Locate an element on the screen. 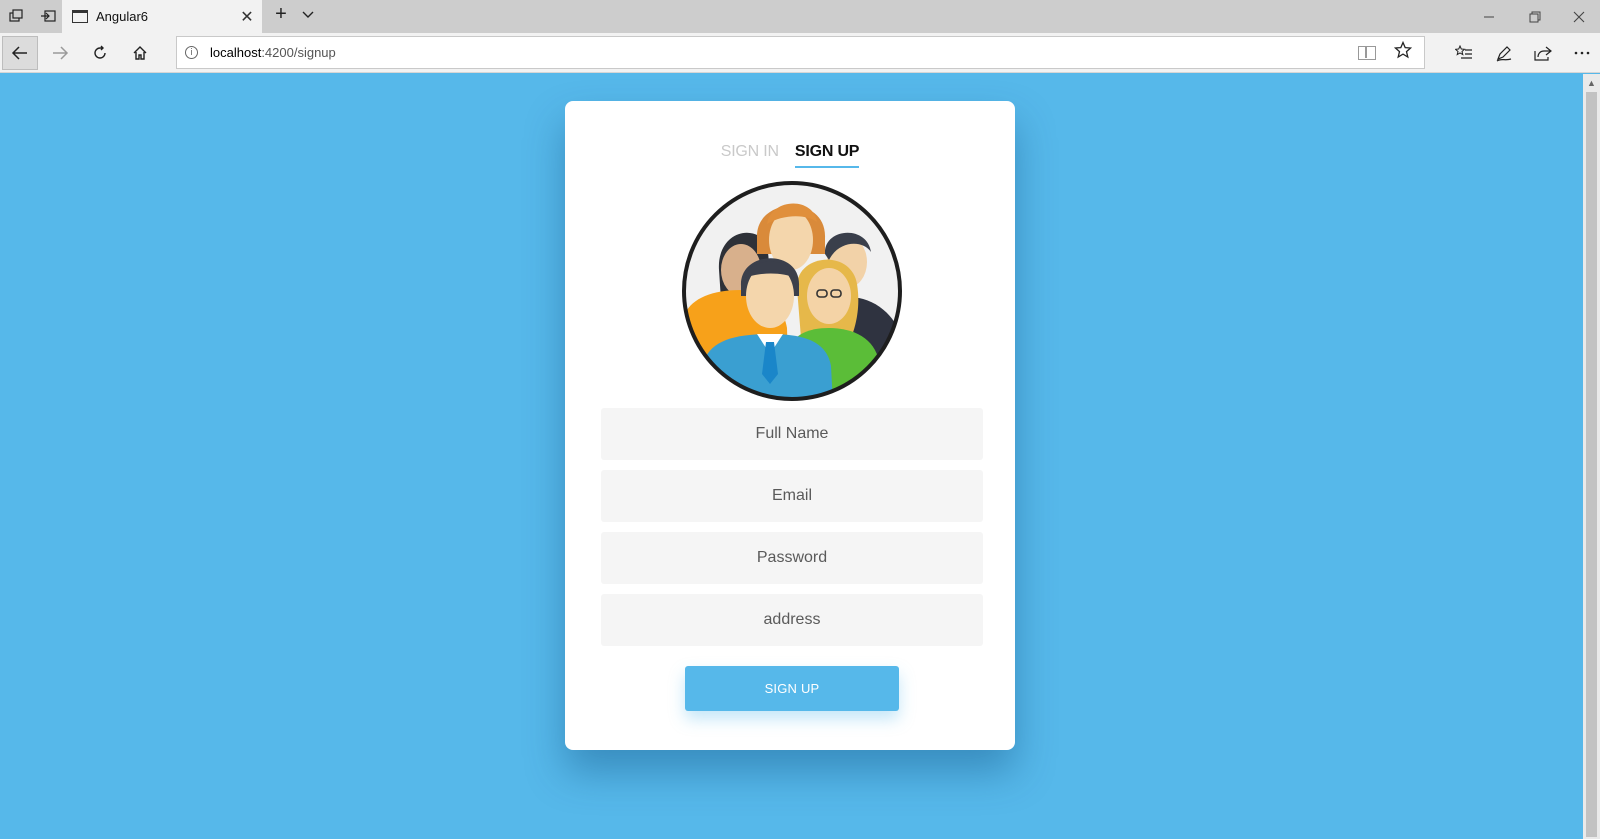 The width and height of the screenshot is (1600, 839). tab-actions-icon is located at coordinates (16, 16).